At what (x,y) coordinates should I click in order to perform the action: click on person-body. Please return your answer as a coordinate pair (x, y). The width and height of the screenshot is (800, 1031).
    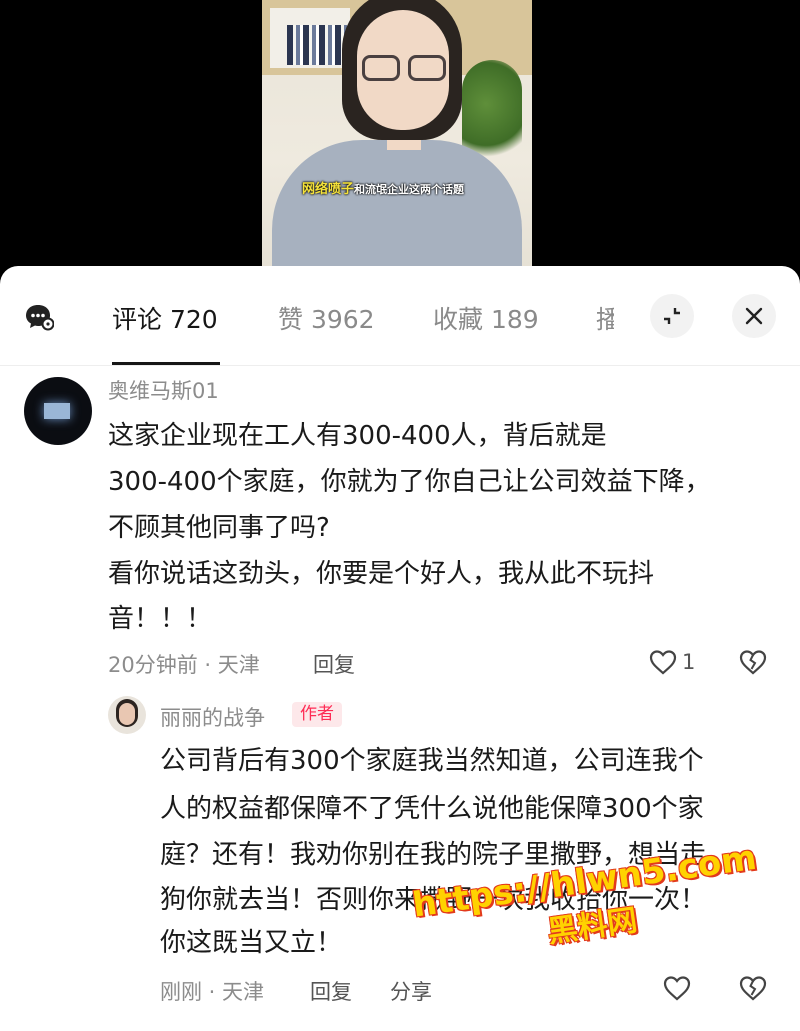
    Looking at the image, I should click on (397, 204).